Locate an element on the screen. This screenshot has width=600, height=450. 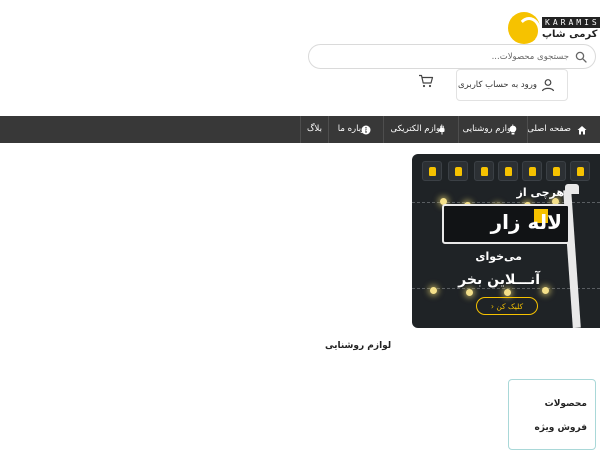
ceiling-lamp-icon is located at coordinates (432, 171).